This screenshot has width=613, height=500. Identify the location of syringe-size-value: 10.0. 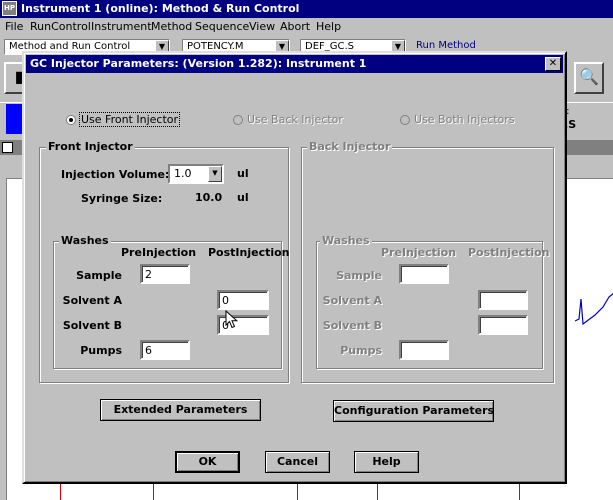
(209, 197).